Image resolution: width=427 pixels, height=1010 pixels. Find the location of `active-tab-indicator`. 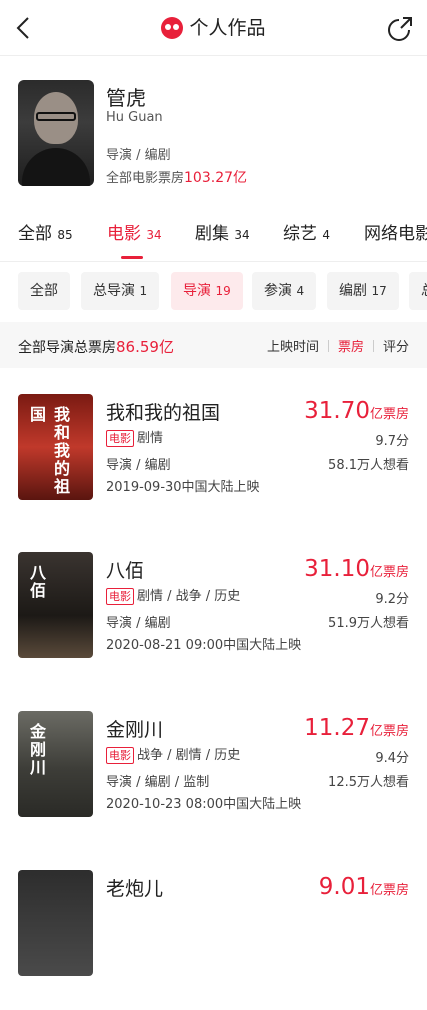

active-tab-indicator is located at coordinates (132, 257).